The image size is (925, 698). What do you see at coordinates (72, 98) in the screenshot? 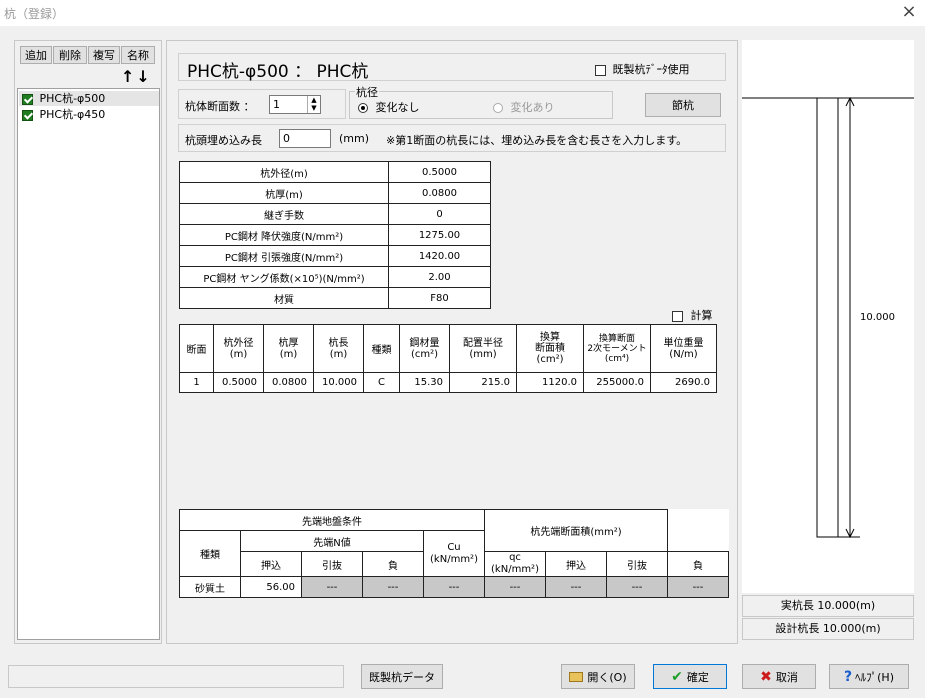
I see `list-item-label: PHC杭-φ500` at bounding box center [72, 98].